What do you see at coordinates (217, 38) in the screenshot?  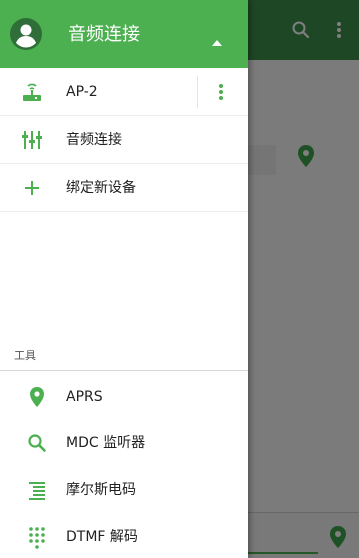 I see `caret-up-icon` at bounding box center [217, 38].